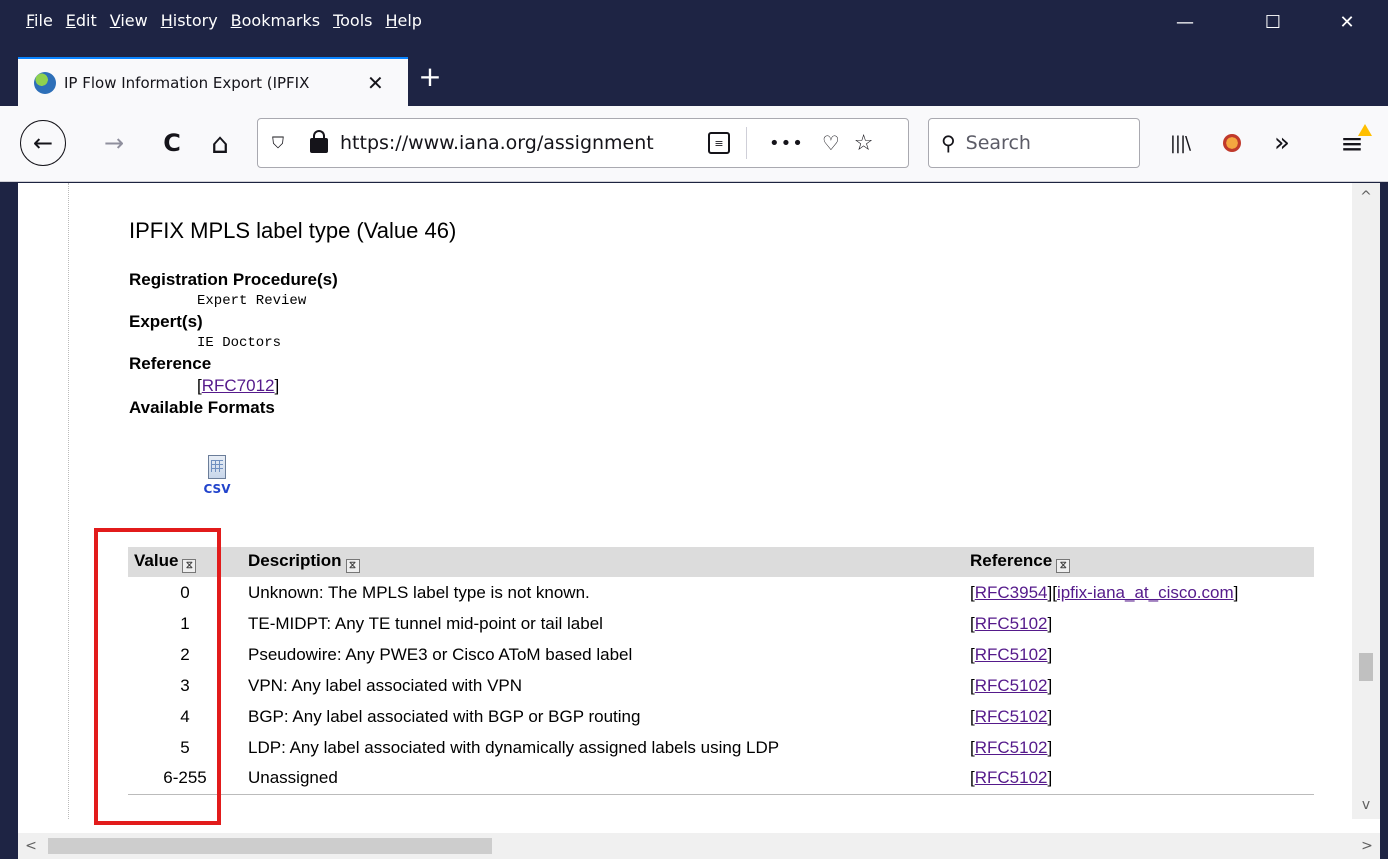 The image size is (1388, 859). Describe the element at coordinates (252, 301) in the screenshot. I see `registration-value: Expert Review` at that location.